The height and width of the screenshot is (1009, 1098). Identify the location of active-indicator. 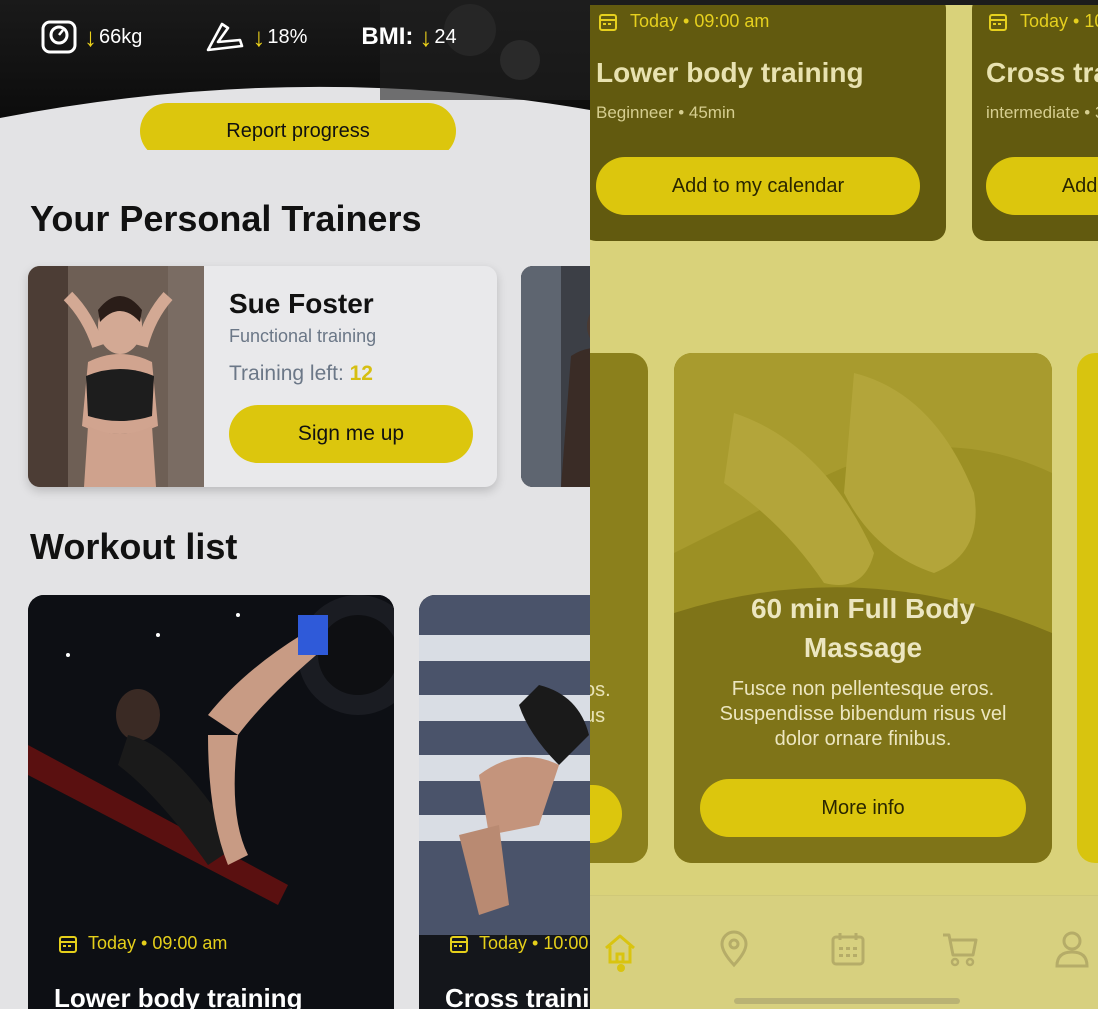
(621, 968).